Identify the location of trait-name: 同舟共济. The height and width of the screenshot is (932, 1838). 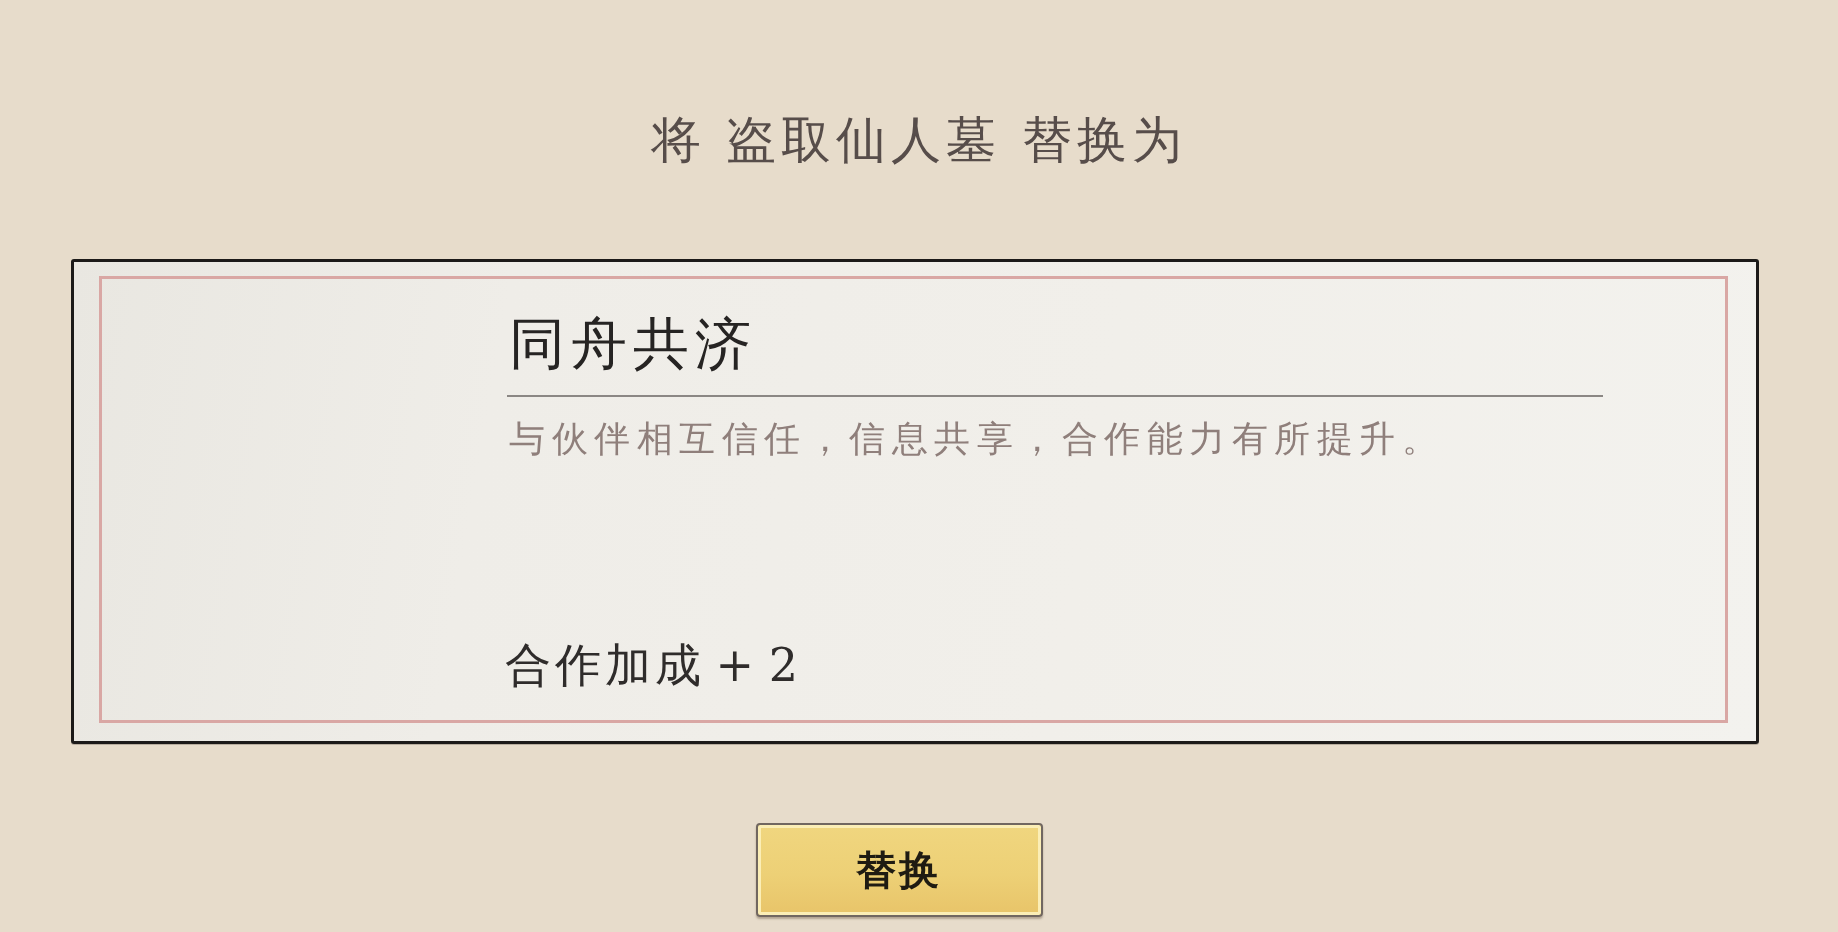
(633, 344).